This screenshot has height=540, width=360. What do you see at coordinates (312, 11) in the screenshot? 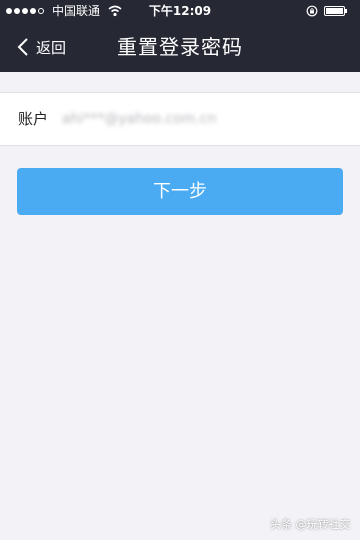
I see `rotation-lock-icon` at bounding box center [312, 11].